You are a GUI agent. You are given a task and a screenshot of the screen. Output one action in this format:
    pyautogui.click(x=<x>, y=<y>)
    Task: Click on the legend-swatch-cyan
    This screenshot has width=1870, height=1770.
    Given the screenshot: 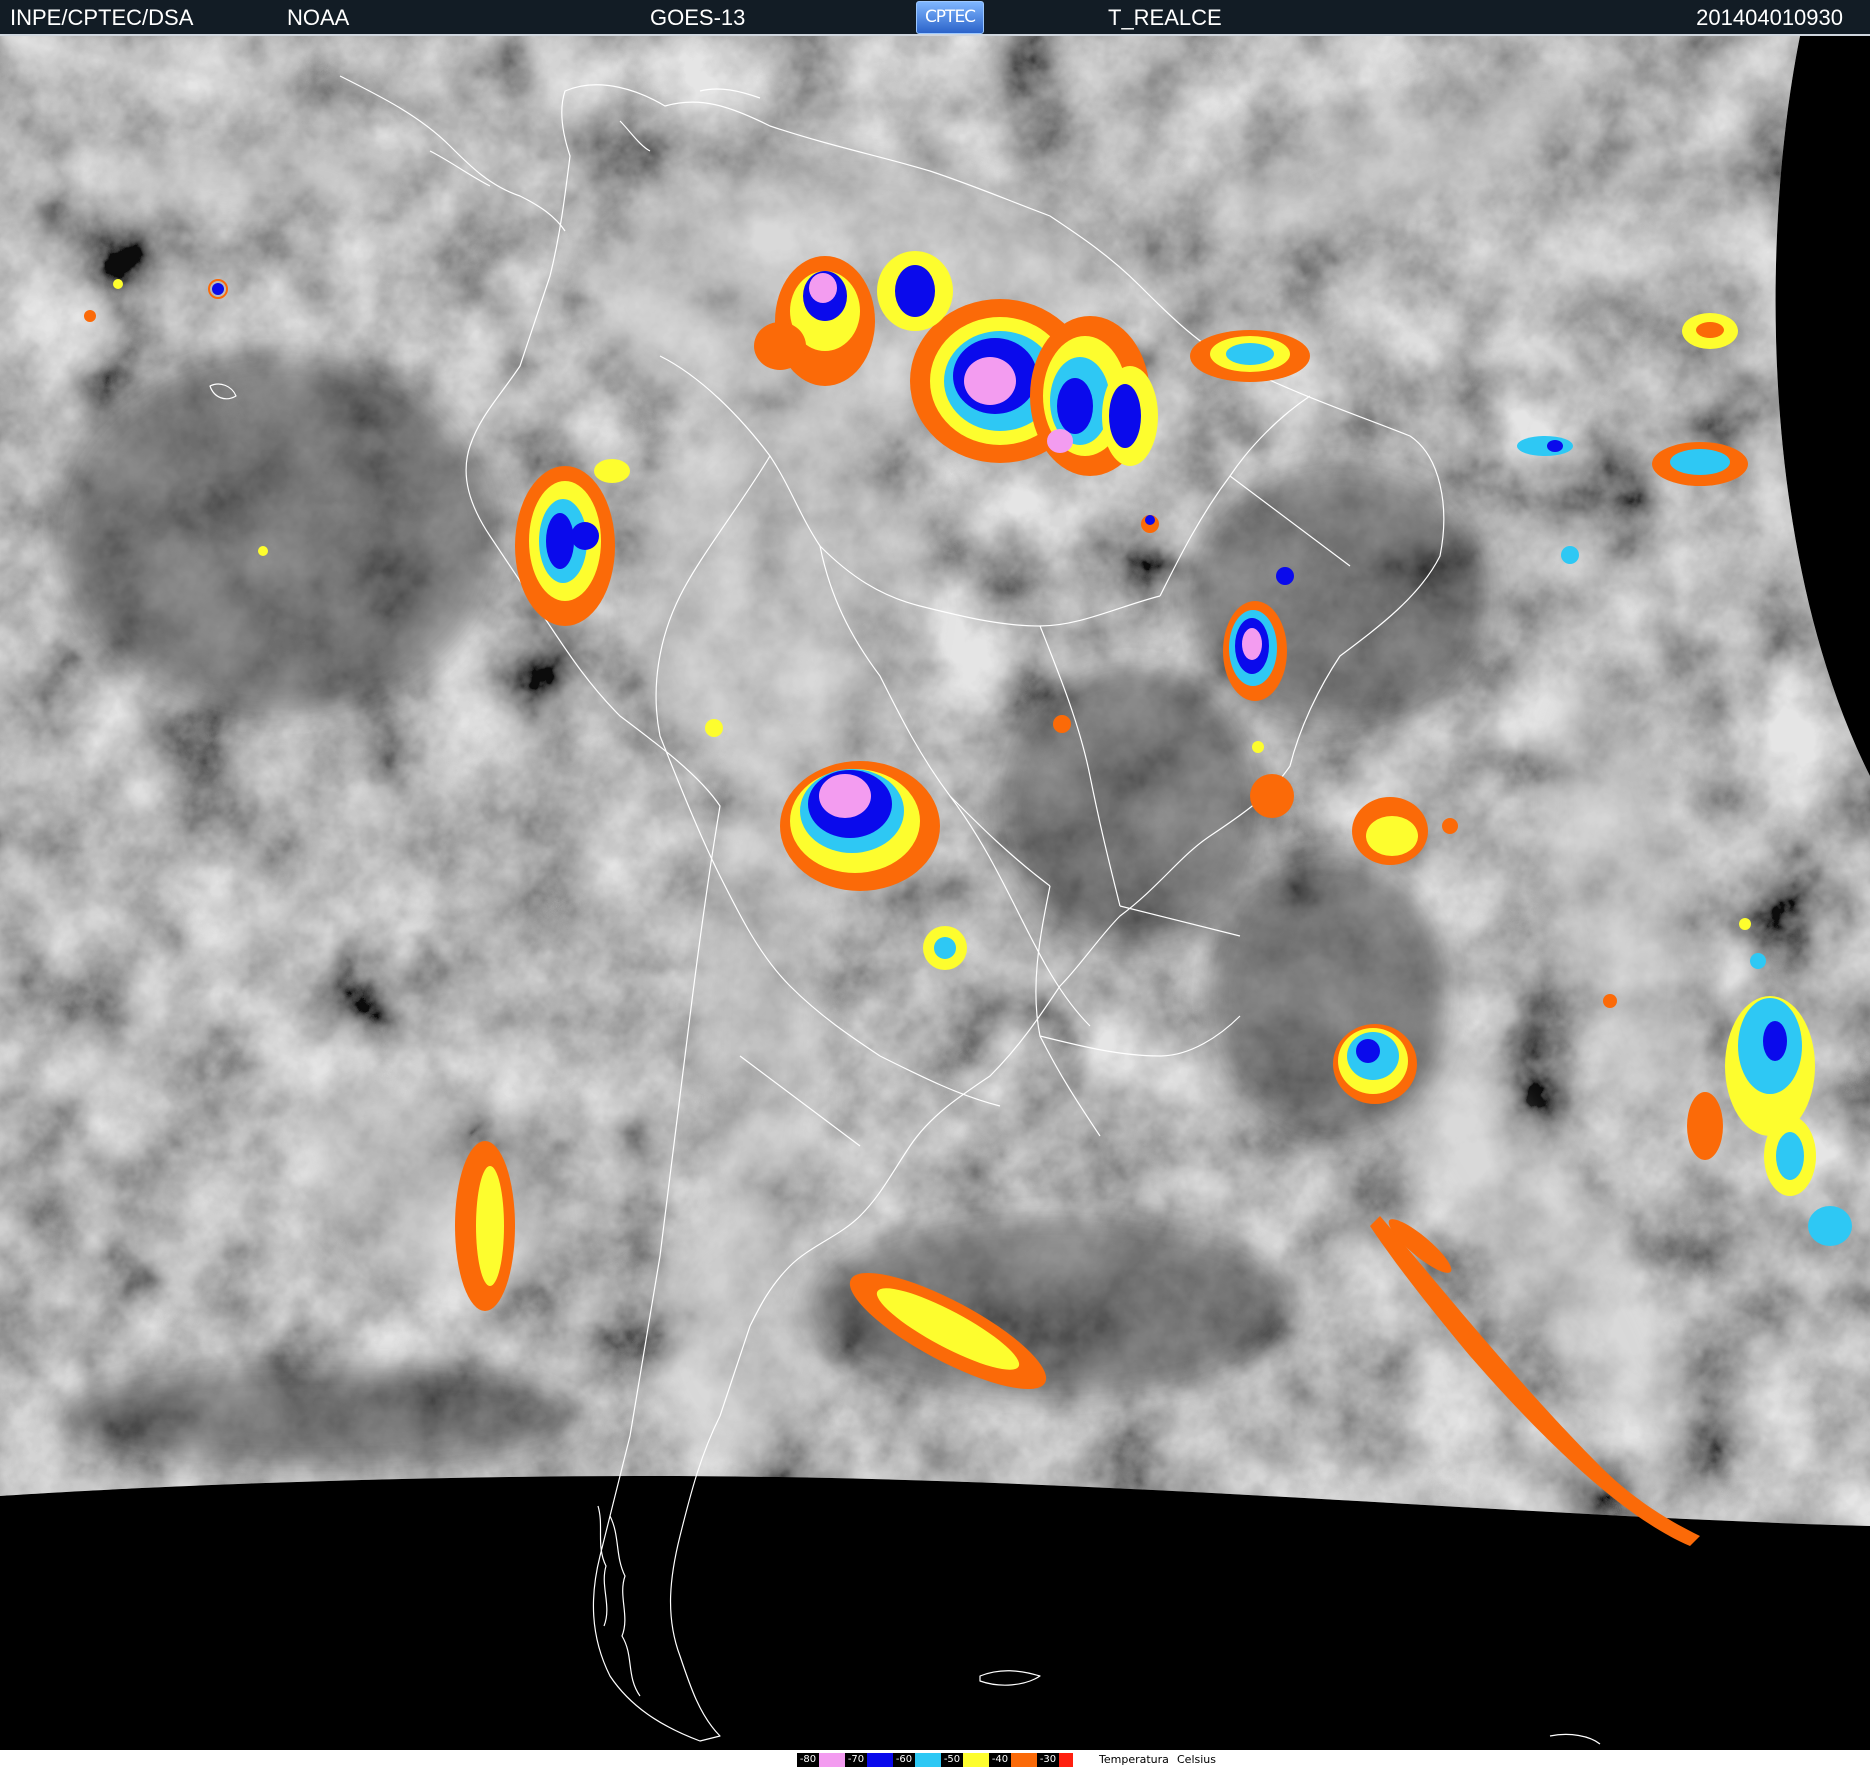 What is the action you would take?
    pyautogui.click(x=928, y=1760)
    